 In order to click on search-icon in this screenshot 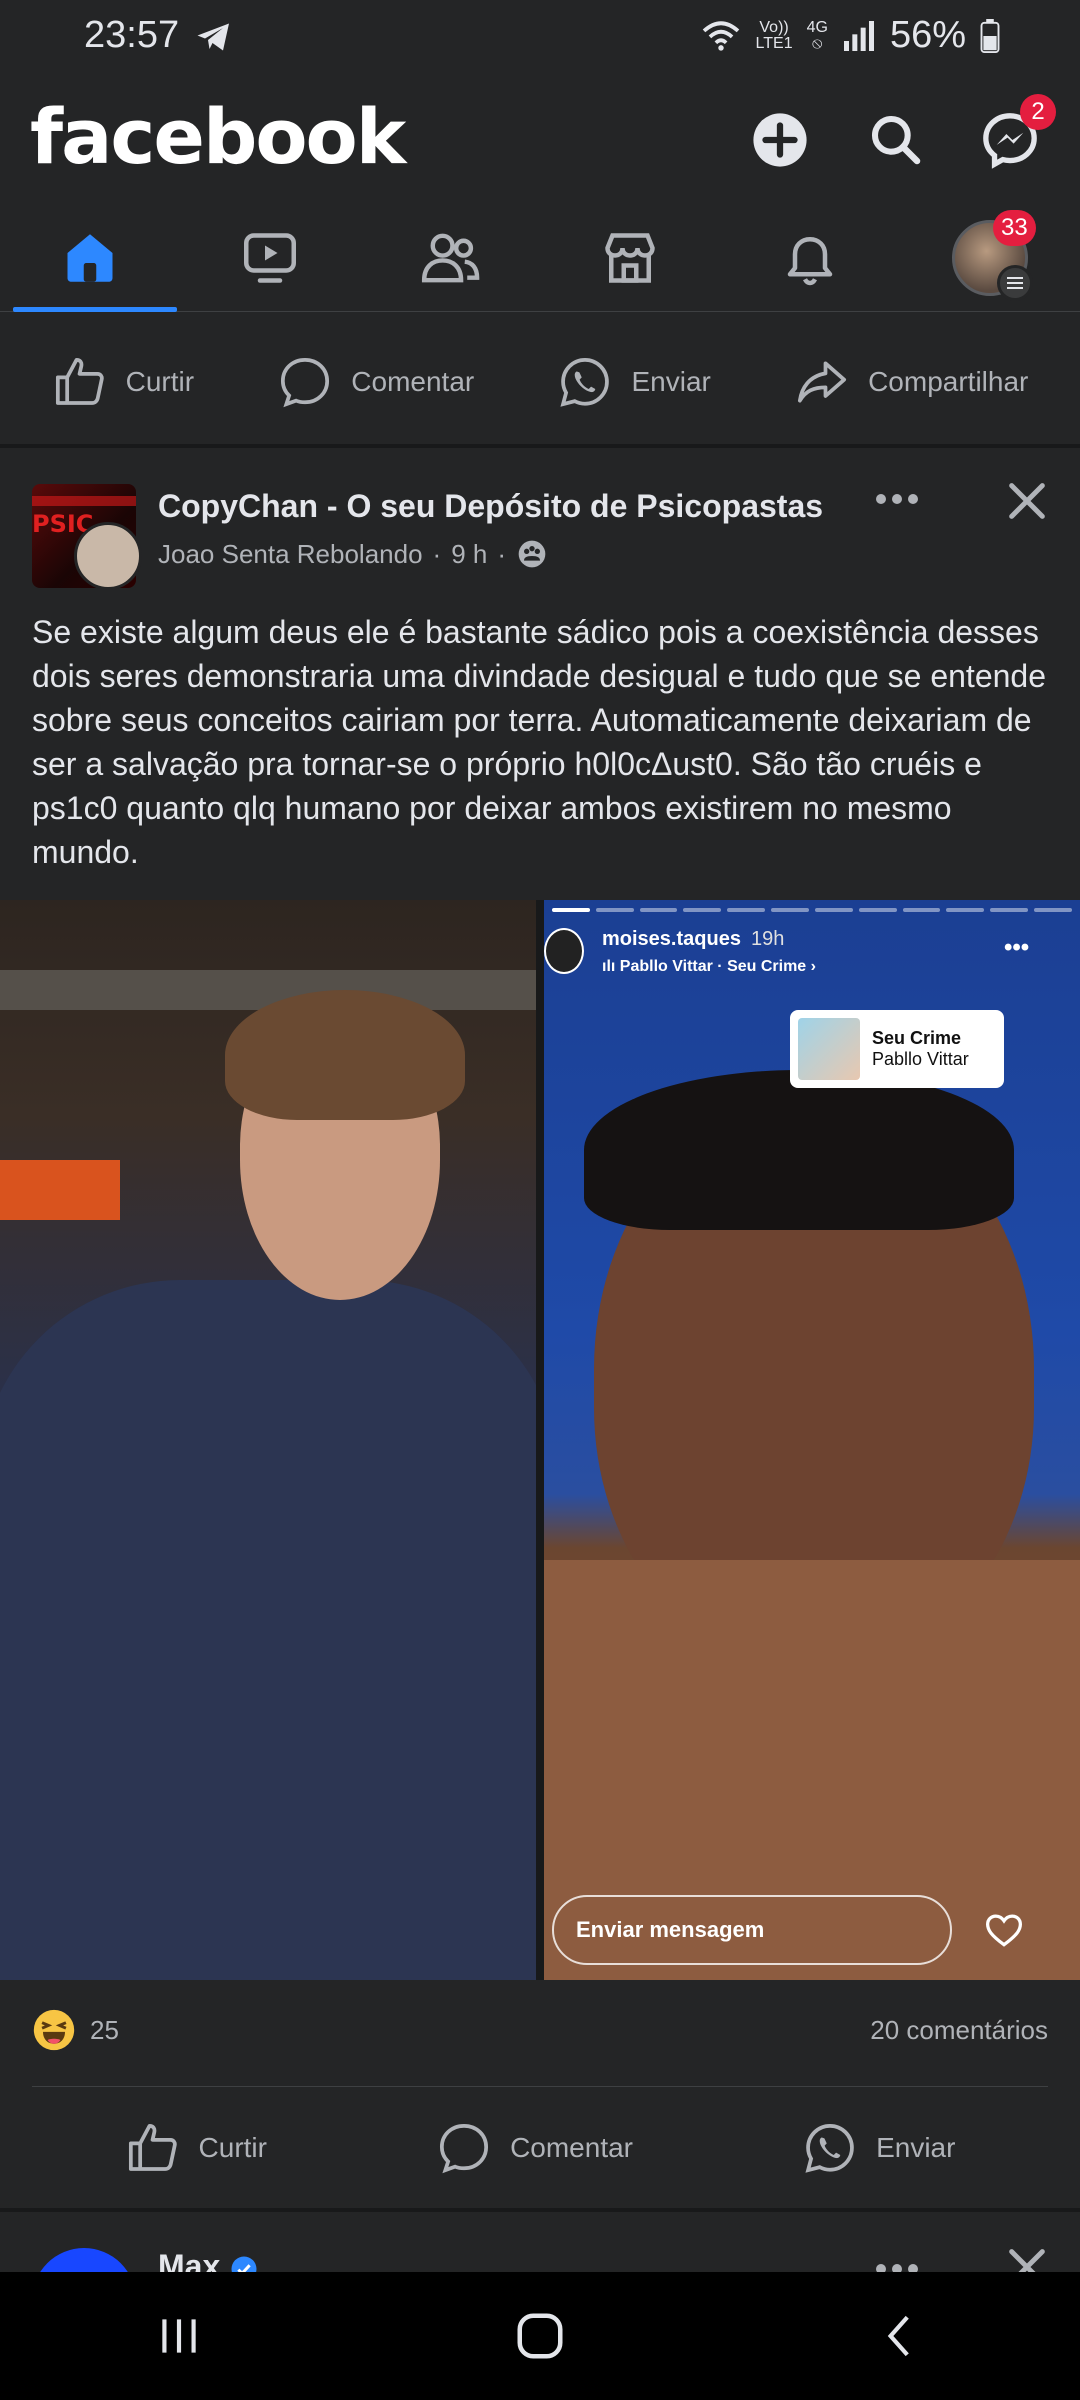, I will do `click(896, 140)`.